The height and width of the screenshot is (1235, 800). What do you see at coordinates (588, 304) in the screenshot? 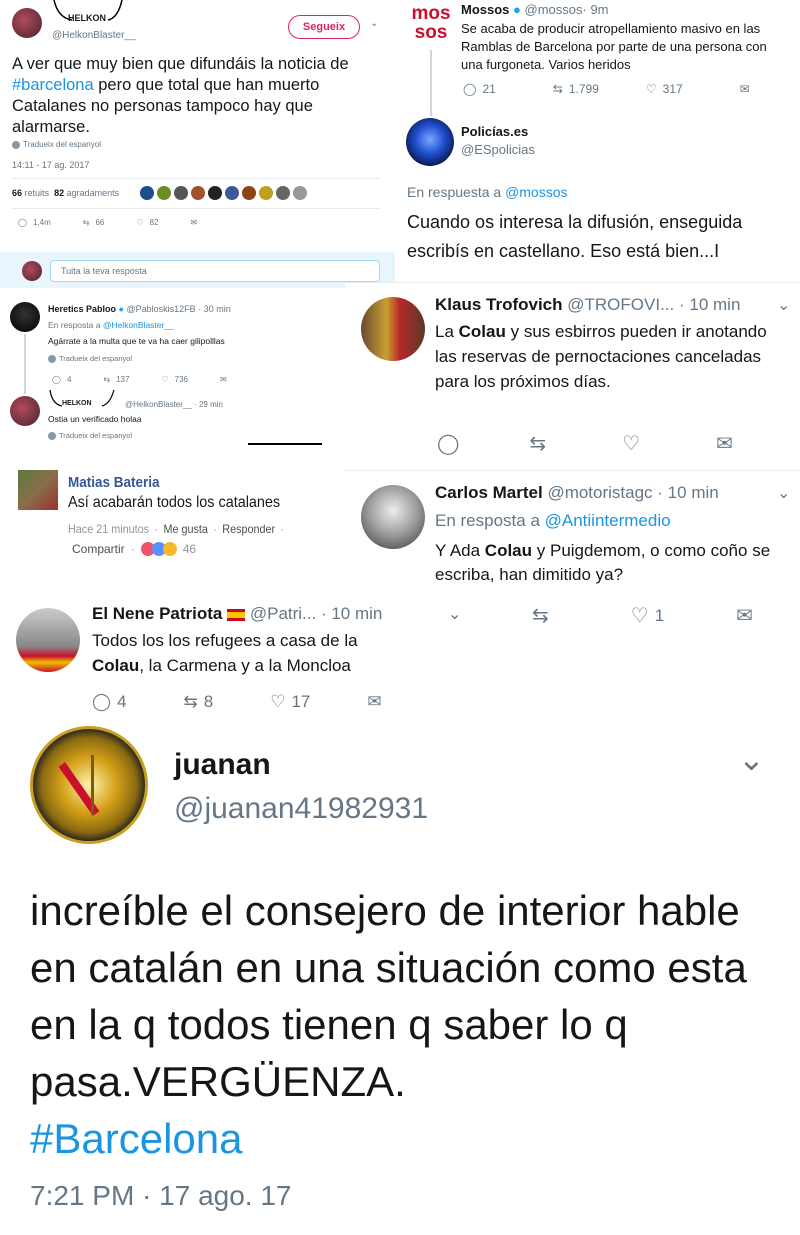
I see `tweet-header: Klaus Trofovich @TROFOVI... · 10 min` at bounding box center [588, 304].